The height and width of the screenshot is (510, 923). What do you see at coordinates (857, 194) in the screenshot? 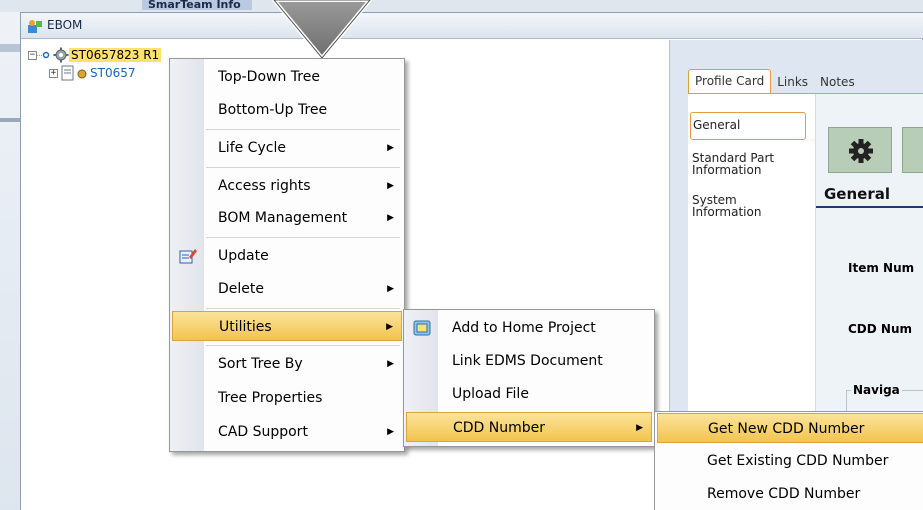
I see `section-heading: General` at bounding box center [857, 194].